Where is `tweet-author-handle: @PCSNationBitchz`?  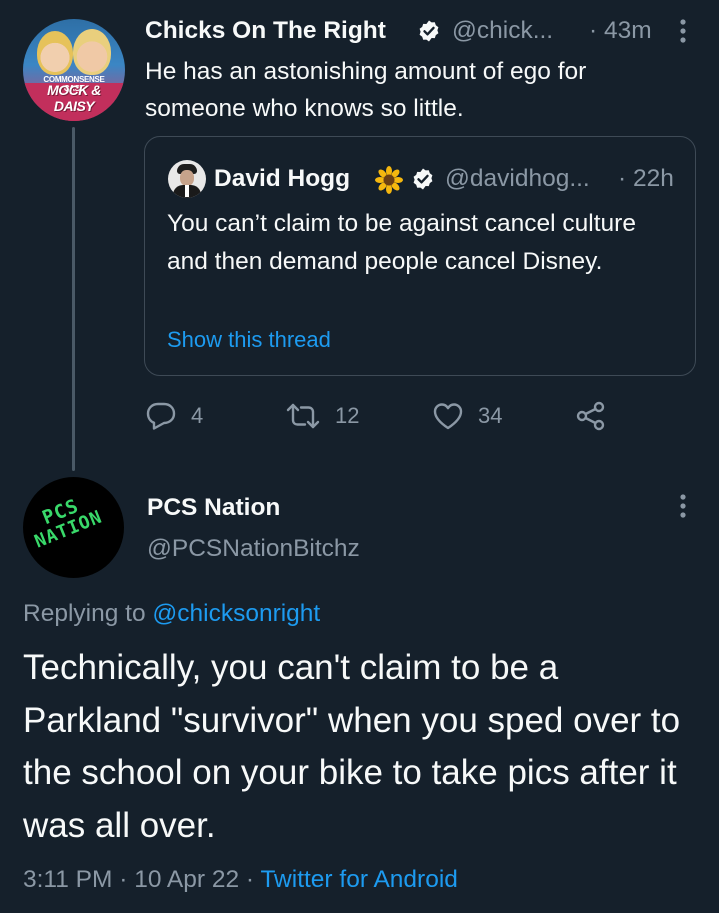 tweet-author-handle: @PCSNationBitchz is located at coordinates (253, 549).